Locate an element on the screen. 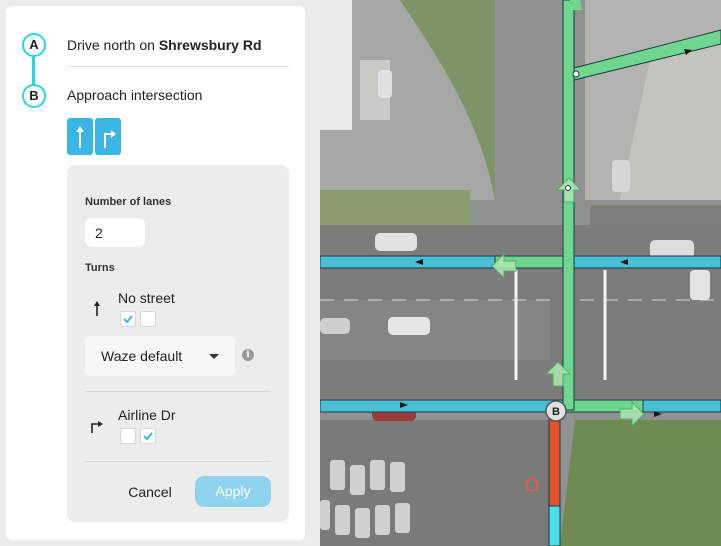  turn-street-name: Airline Dr is located at coordinates (147, 415).